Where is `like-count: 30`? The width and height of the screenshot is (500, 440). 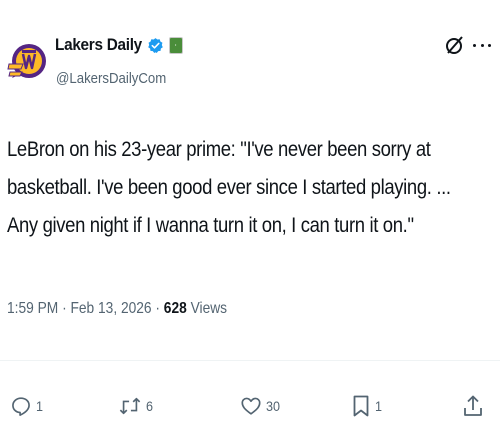
like-count: 30 is located at coordinates (273, 406).